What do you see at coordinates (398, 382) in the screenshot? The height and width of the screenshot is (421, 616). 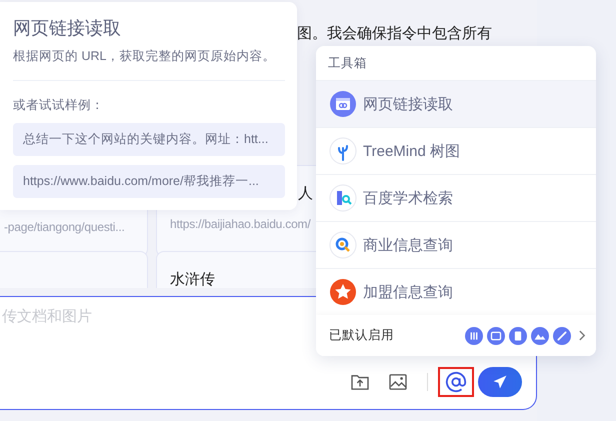 I see `image-icon` at bounding box center [398, 382].